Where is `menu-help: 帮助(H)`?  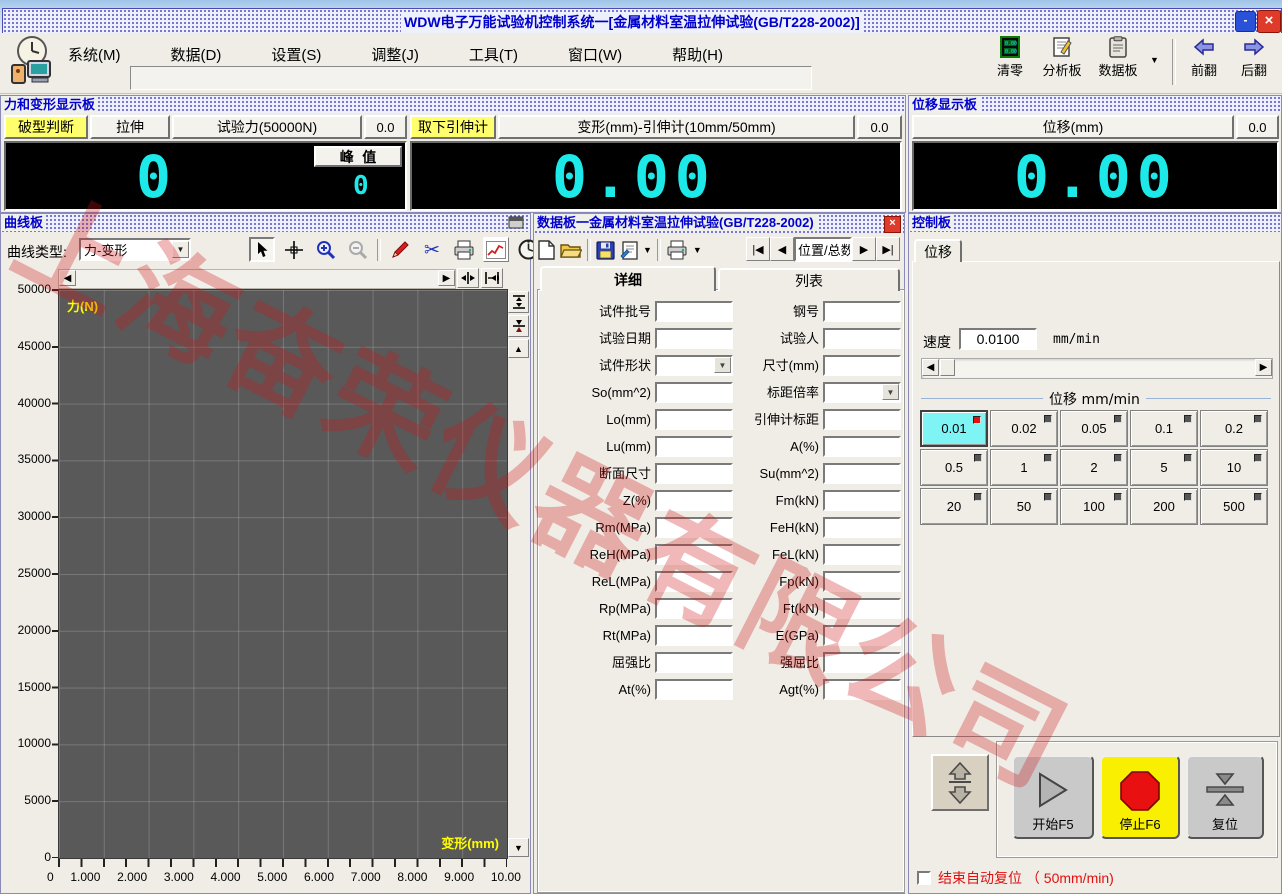 menu-help: 帮助(H) is located at coordinates (697, 54).